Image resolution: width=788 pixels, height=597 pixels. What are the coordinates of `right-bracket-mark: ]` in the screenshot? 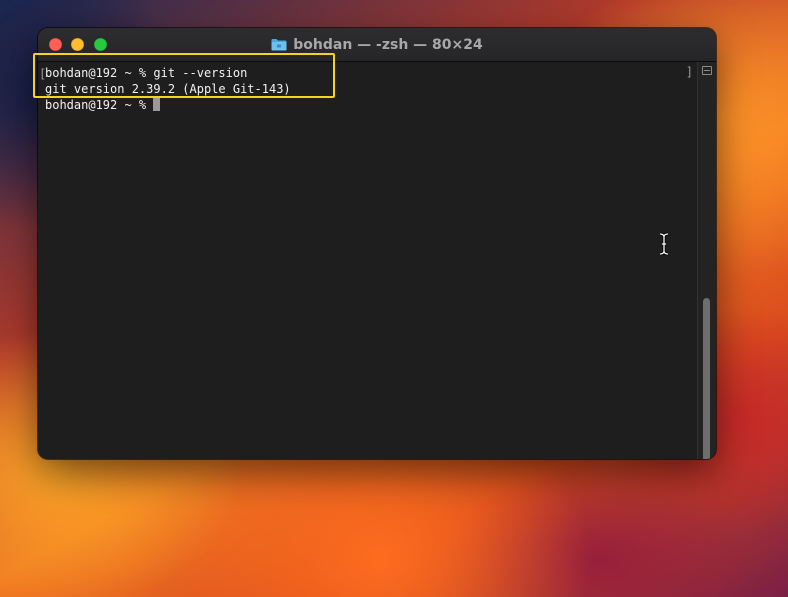 It's located at (689, 72).